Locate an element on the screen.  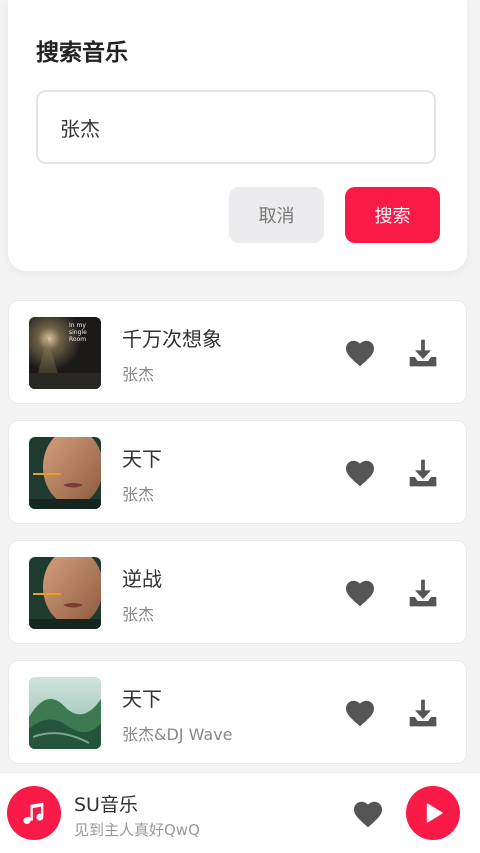
song-item: In my single Room 千万次想象 张杰 is located at coordinates (237, 352).